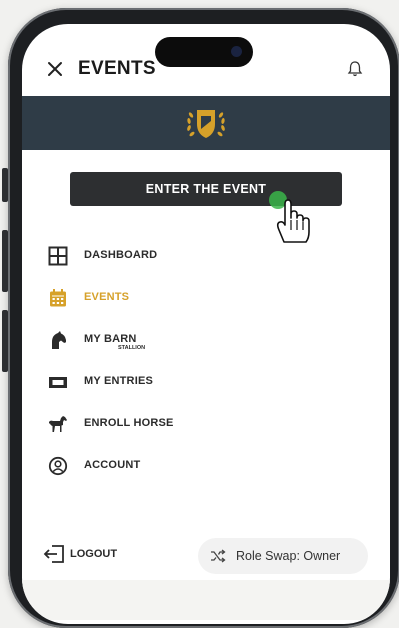  Describe the element at coordinates (236, 51) in the screenshot. I see `camera-icon` at that location.